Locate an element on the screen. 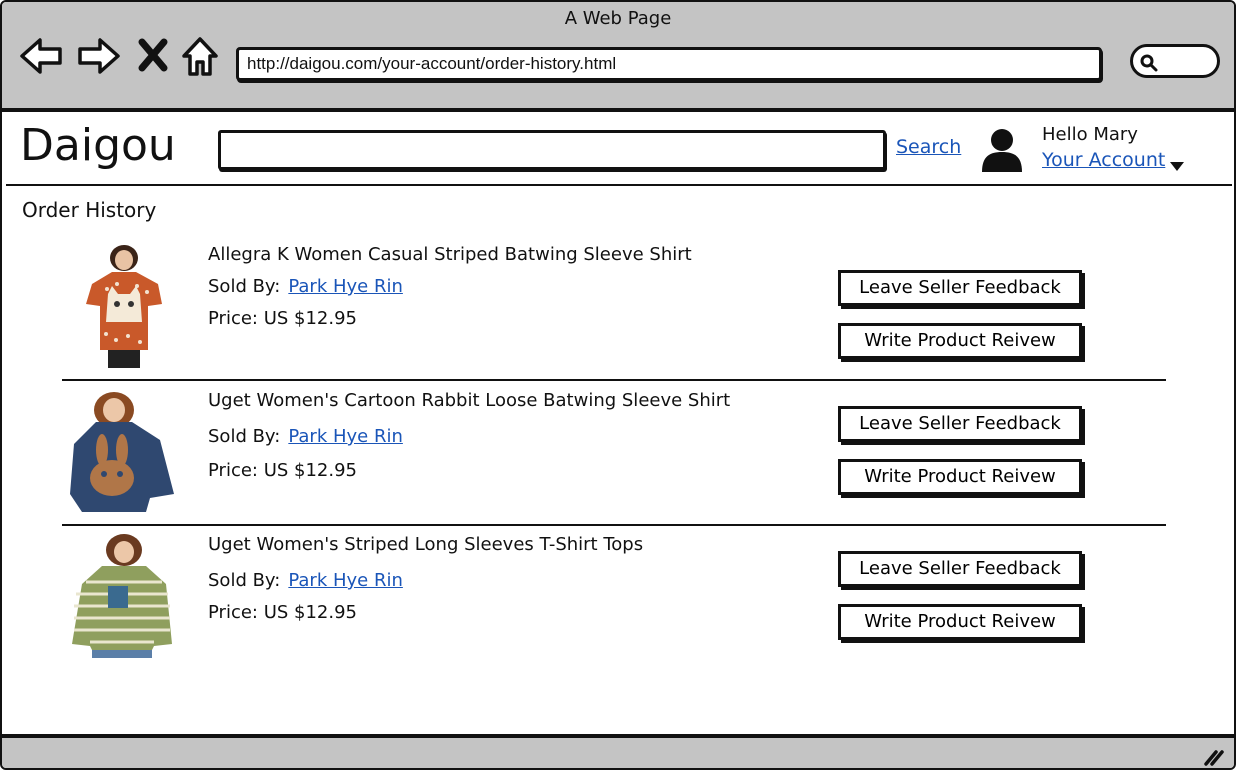 Image resolution: width=1236 pixels, height=770 pixels. chevron-down-icon is located at coordinates (1177, 166).